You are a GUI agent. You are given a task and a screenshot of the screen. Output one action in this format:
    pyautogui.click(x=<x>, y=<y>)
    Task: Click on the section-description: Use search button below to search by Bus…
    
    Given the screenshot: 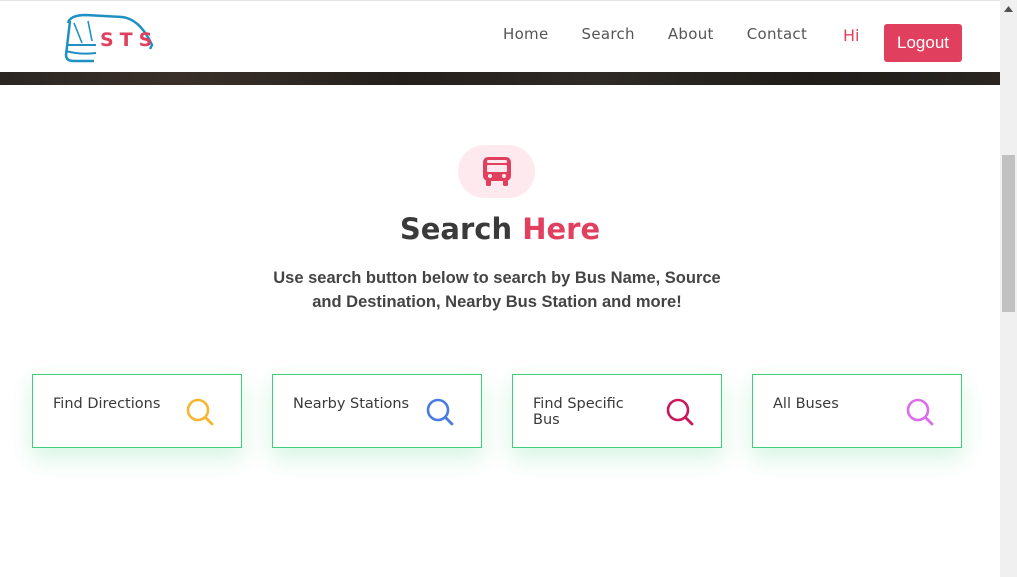 What is the action you would take?
    pyautogui.click(x=497, y=290)
    